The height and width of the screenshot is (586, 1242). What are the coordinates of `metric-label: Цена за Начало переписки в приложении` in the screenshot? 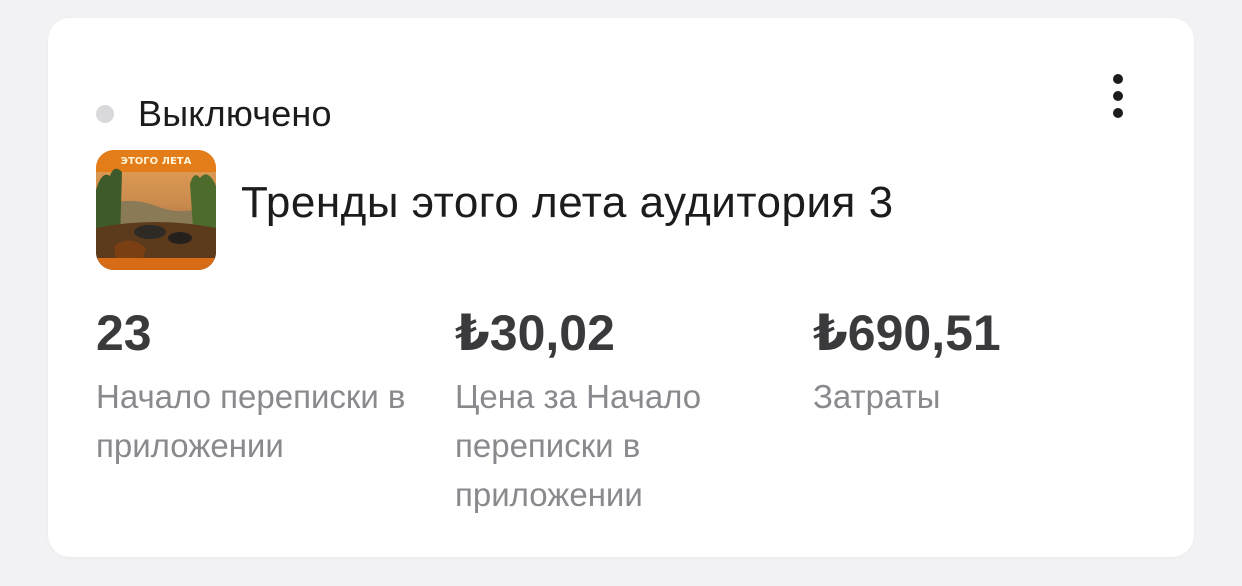 It's located at (578, 445).